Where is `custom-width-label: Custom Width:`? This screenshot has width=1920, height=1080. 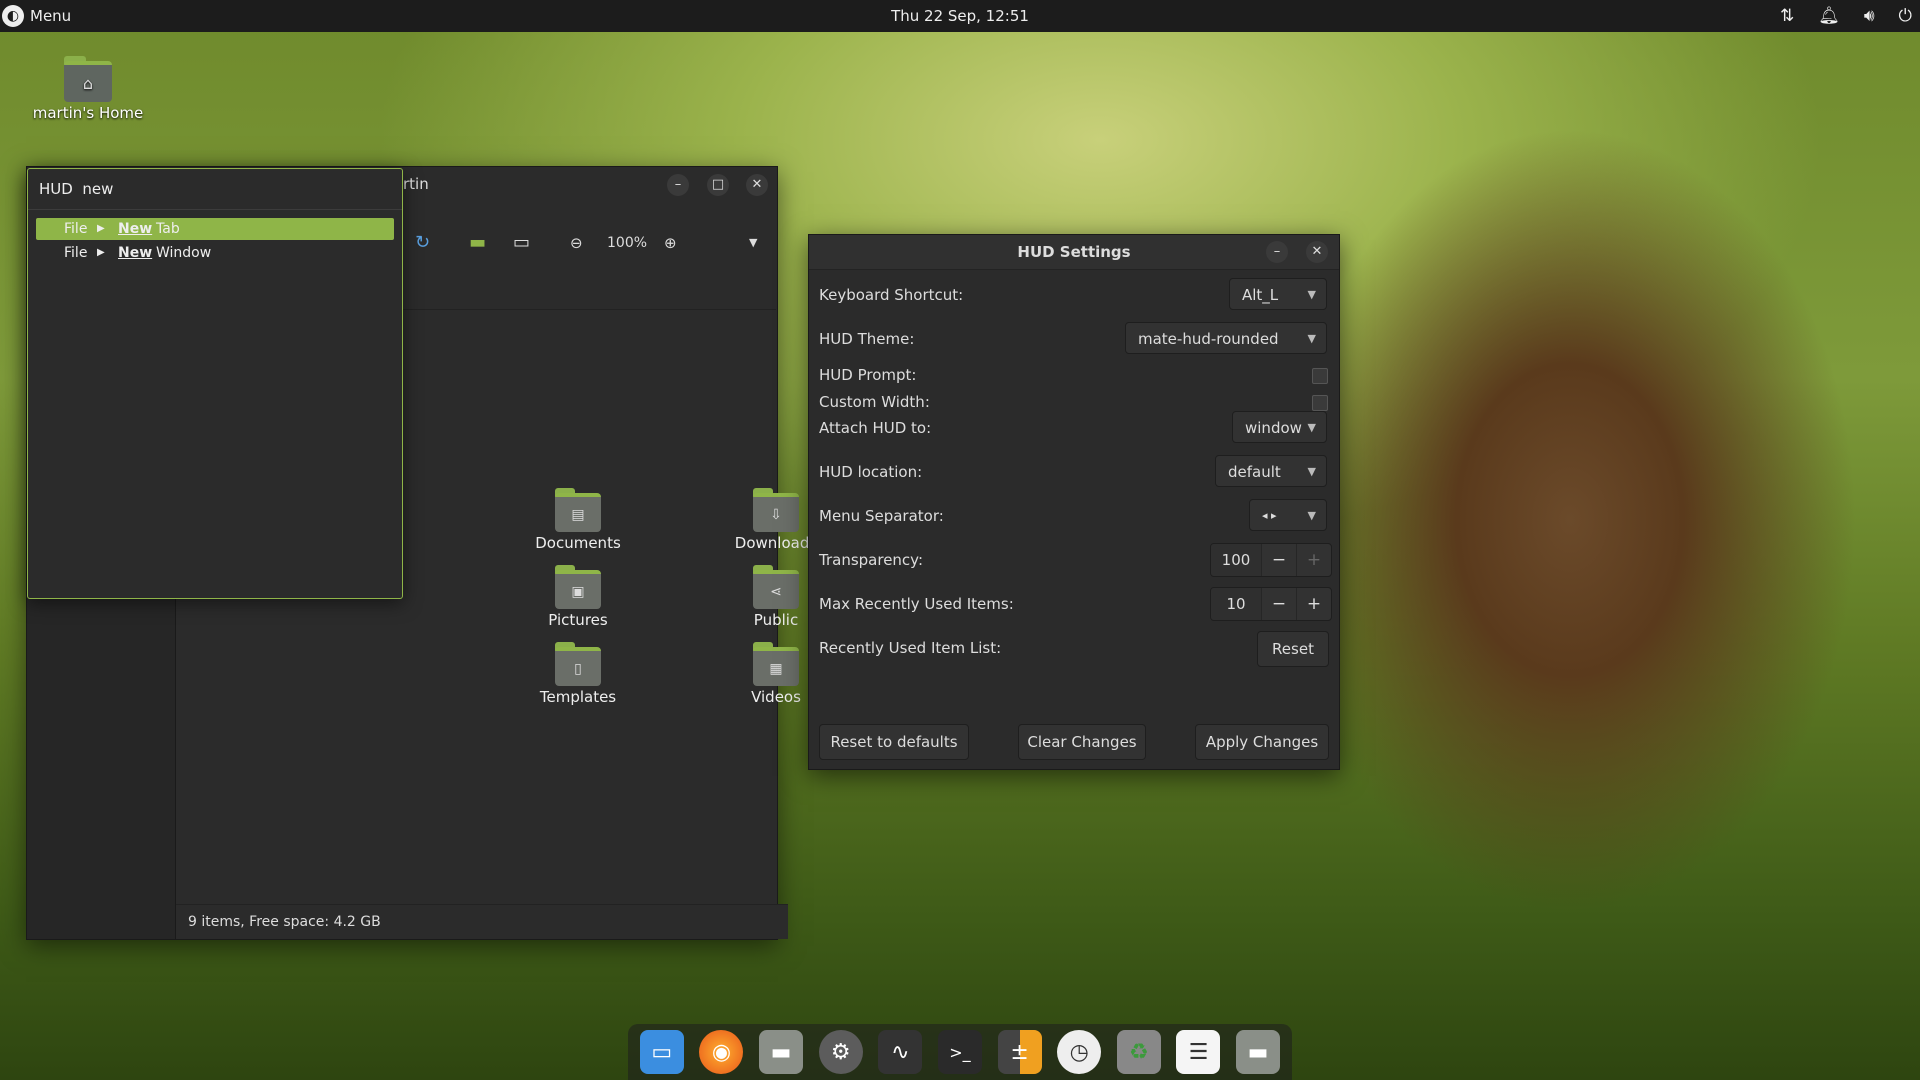
custom-width-label: Custom Width: is located at coordinates (874, 402).